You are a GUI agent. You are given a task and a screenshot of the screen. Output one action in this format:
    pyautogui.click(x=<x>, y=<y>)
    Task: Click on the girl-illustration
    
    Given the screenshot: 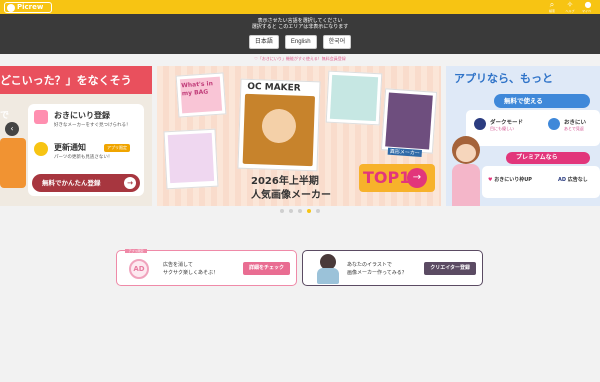 What is the action you would take?
    pyautogui.click(x=466, y=171)
    